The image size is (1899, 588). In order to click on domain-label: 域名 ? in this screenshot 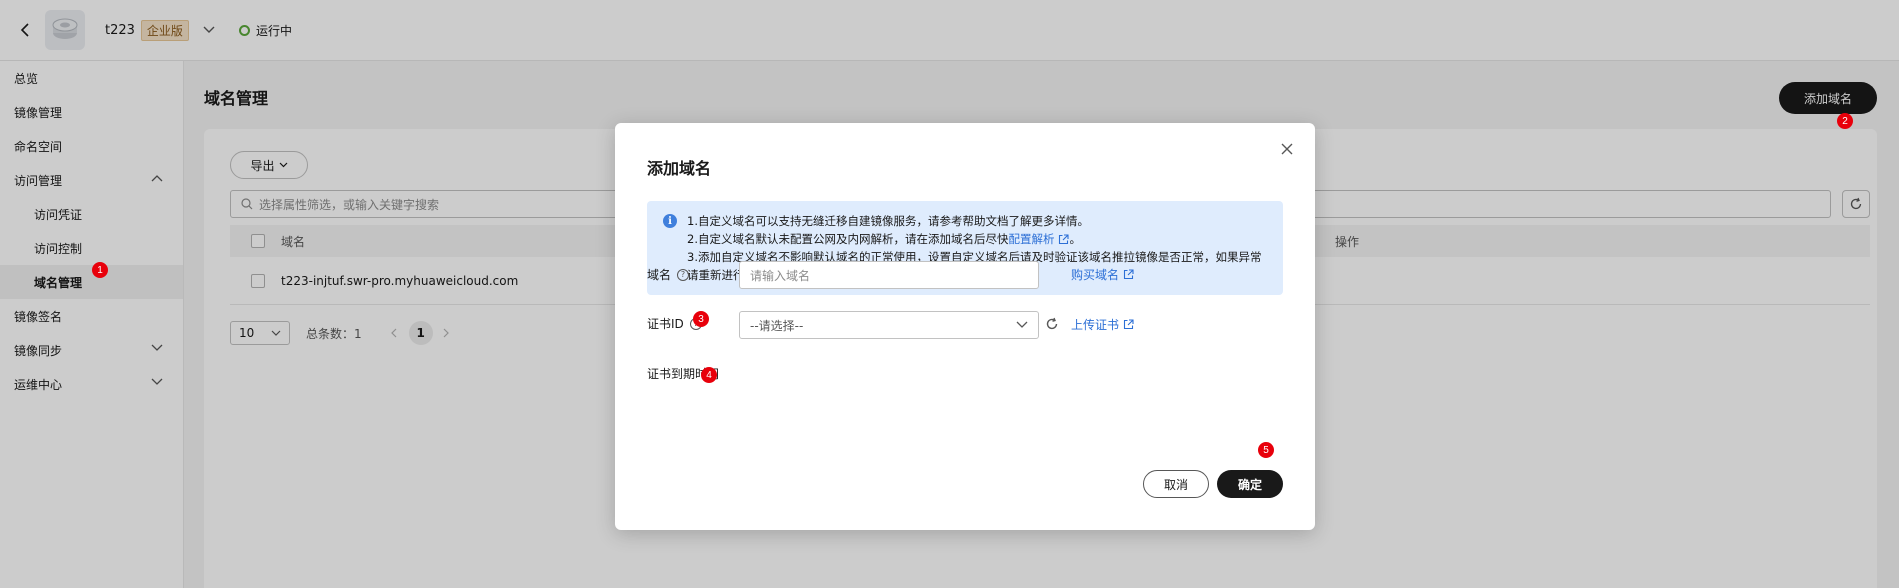, I will do `click(668, 274)`.